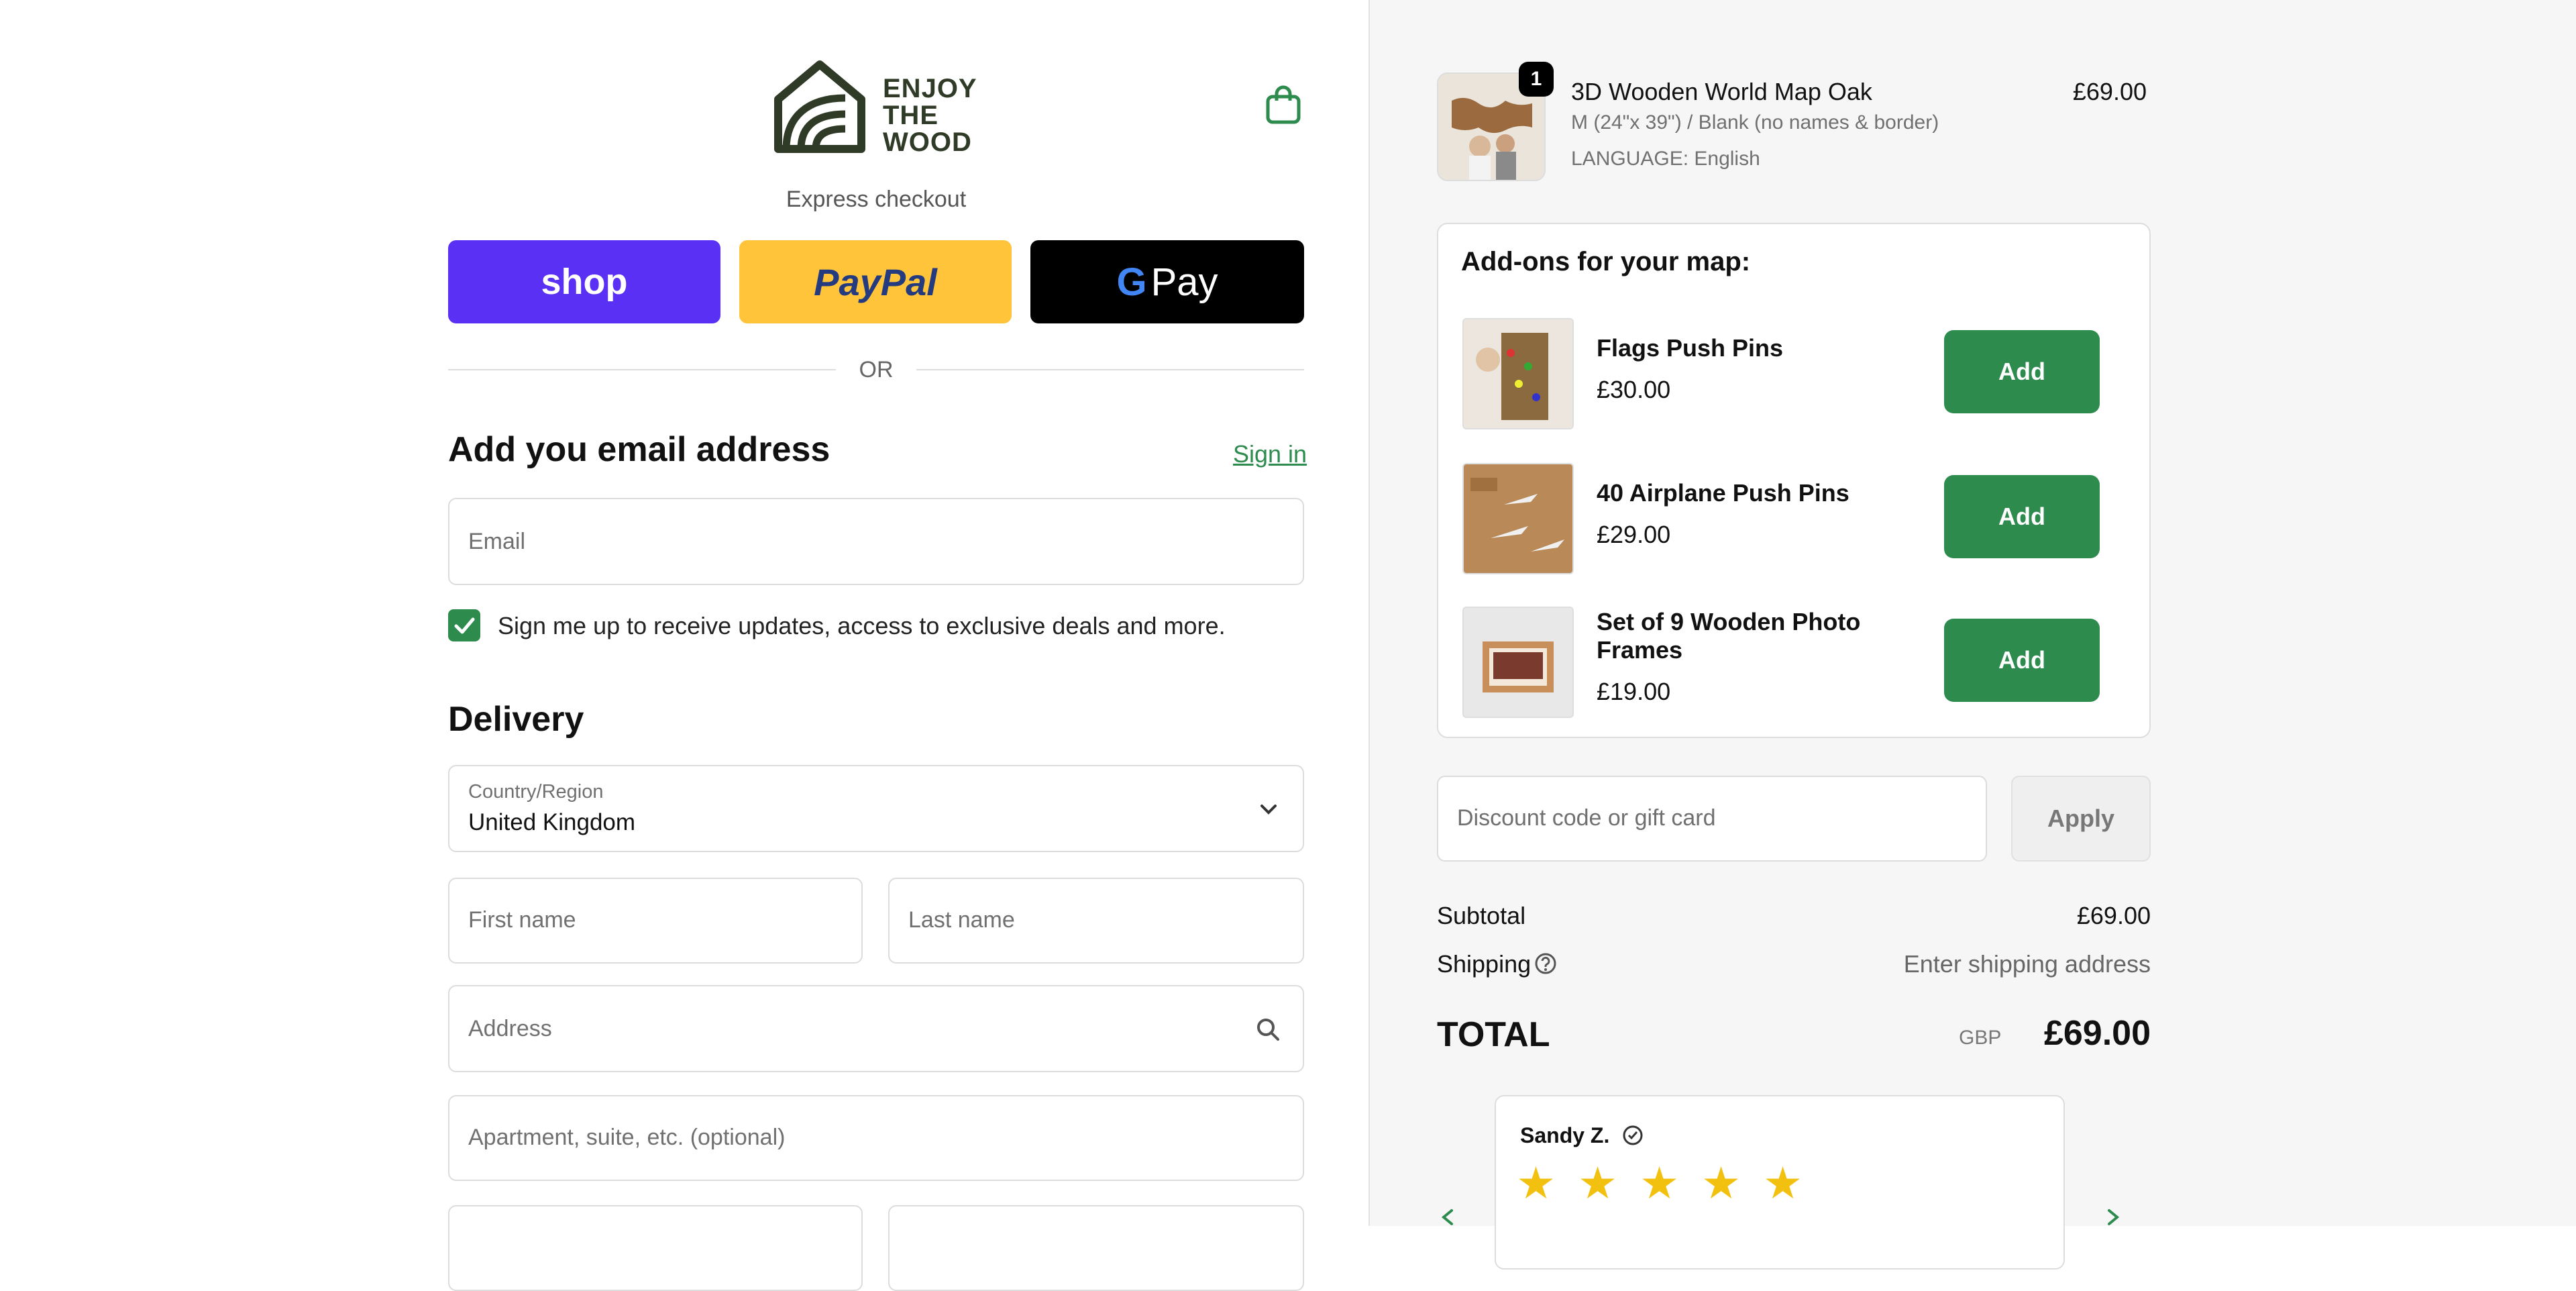 This screenshot has height=1291, width=2576. I want to click on add-flags-push-pins-button: Add, so click(2022, 371).